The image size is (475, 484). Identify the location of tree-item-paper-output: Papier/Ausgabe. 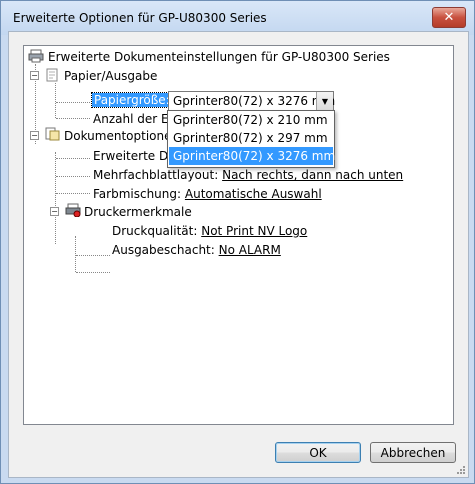
(110, 76).